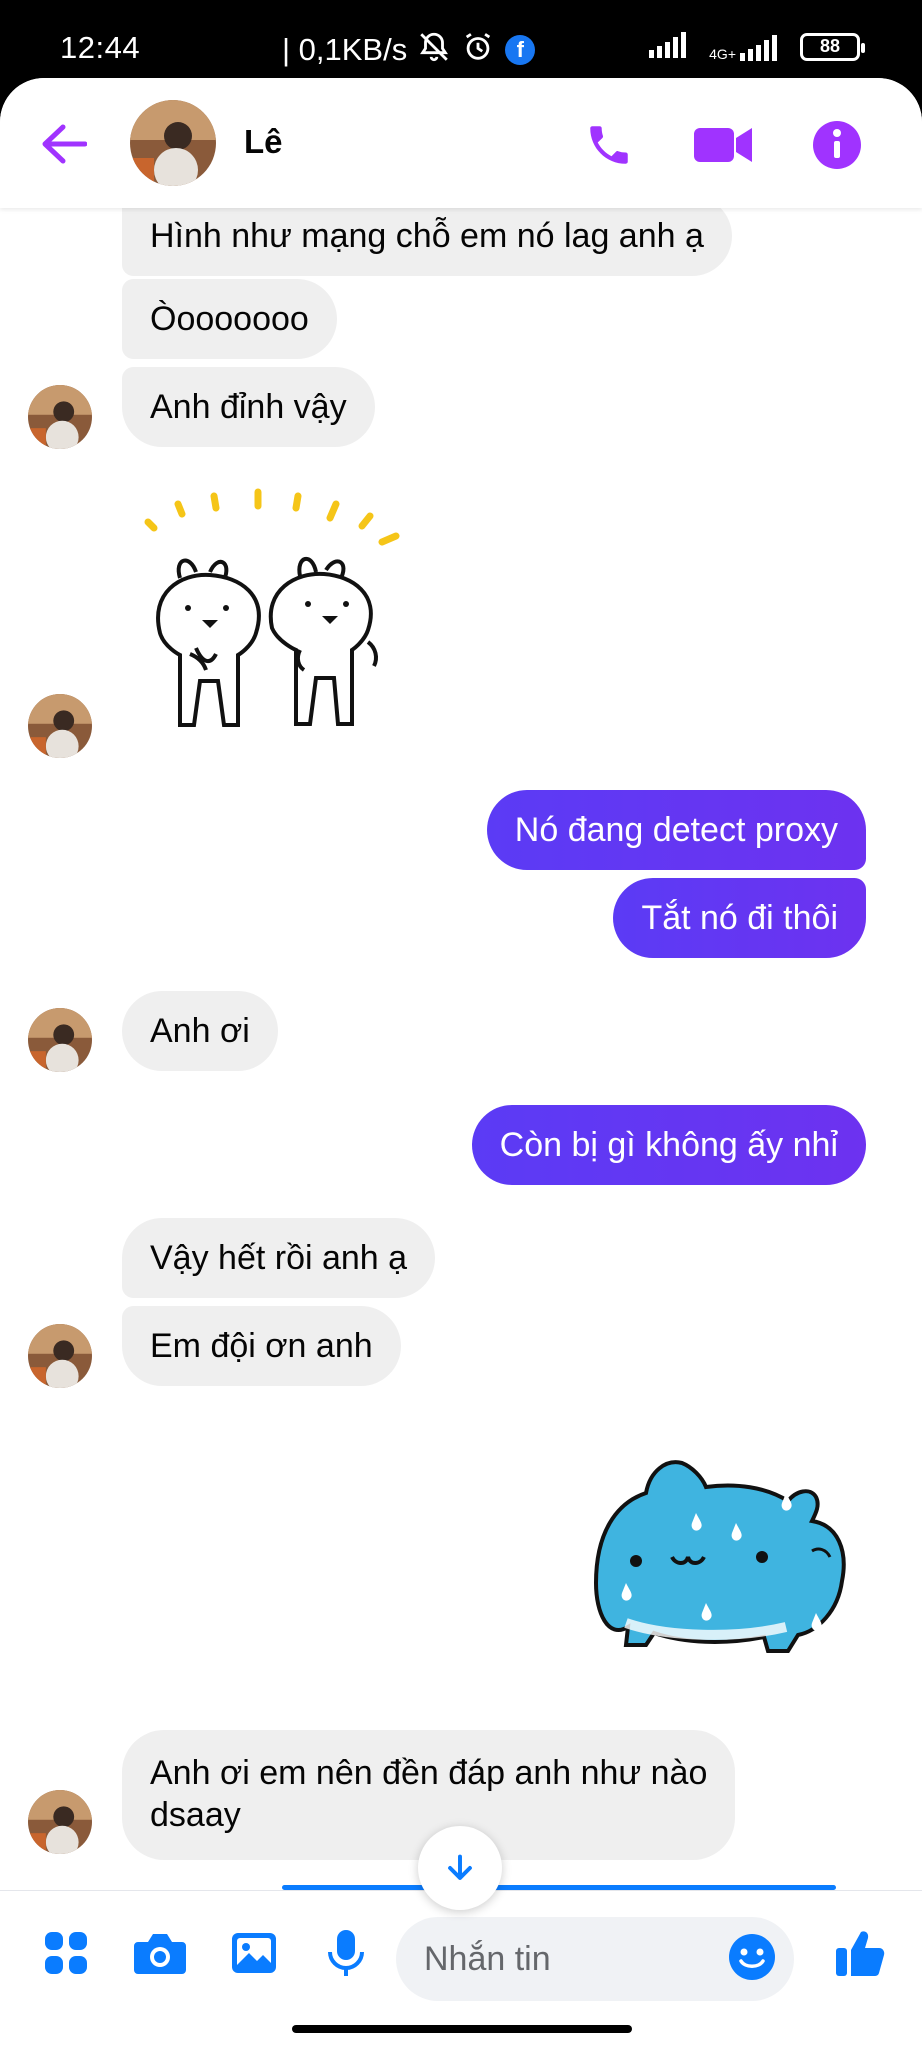 This screenshot has width=922, height=2048. I want to click on camera-icon, so click(160, 1954).